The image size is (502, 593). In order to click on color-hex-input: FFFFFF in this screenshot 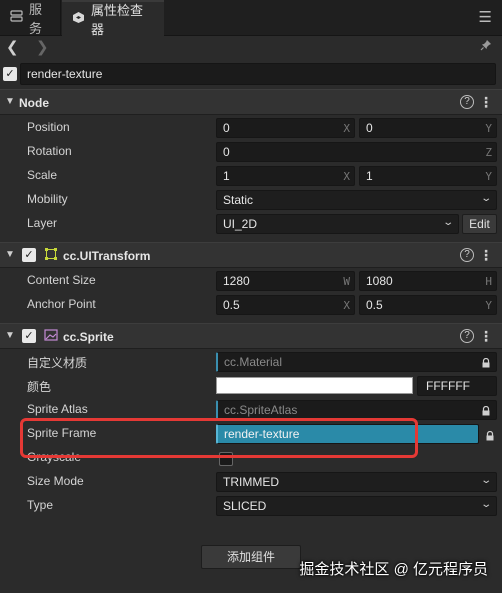, I will do `click(457, 386)`.